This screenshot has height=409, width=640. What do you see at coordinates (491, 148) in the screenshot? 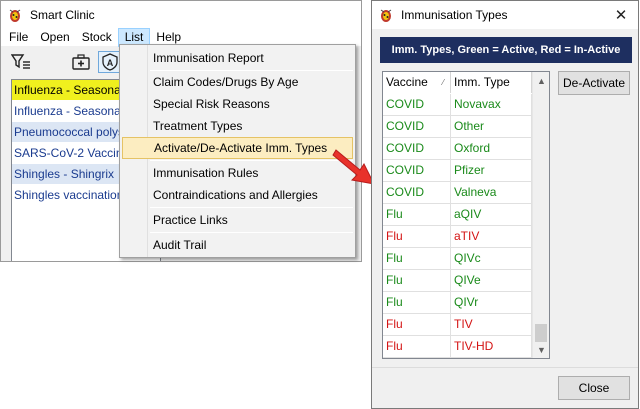
I see `cell-imm-type: Oxford` at bounding box center [491, 148].